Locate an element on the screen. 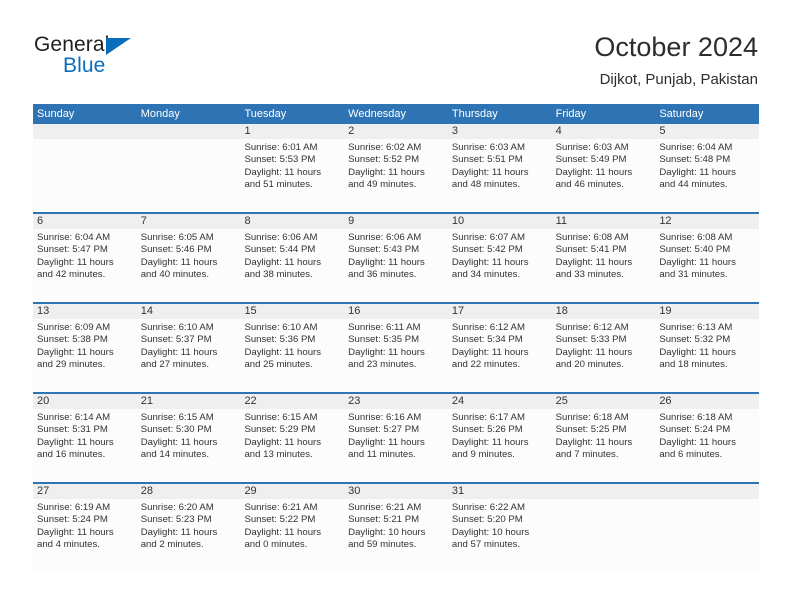 This screenshot has height=612, width=792. weekday-header-friday: Friday is located at coordinates (571, 114).